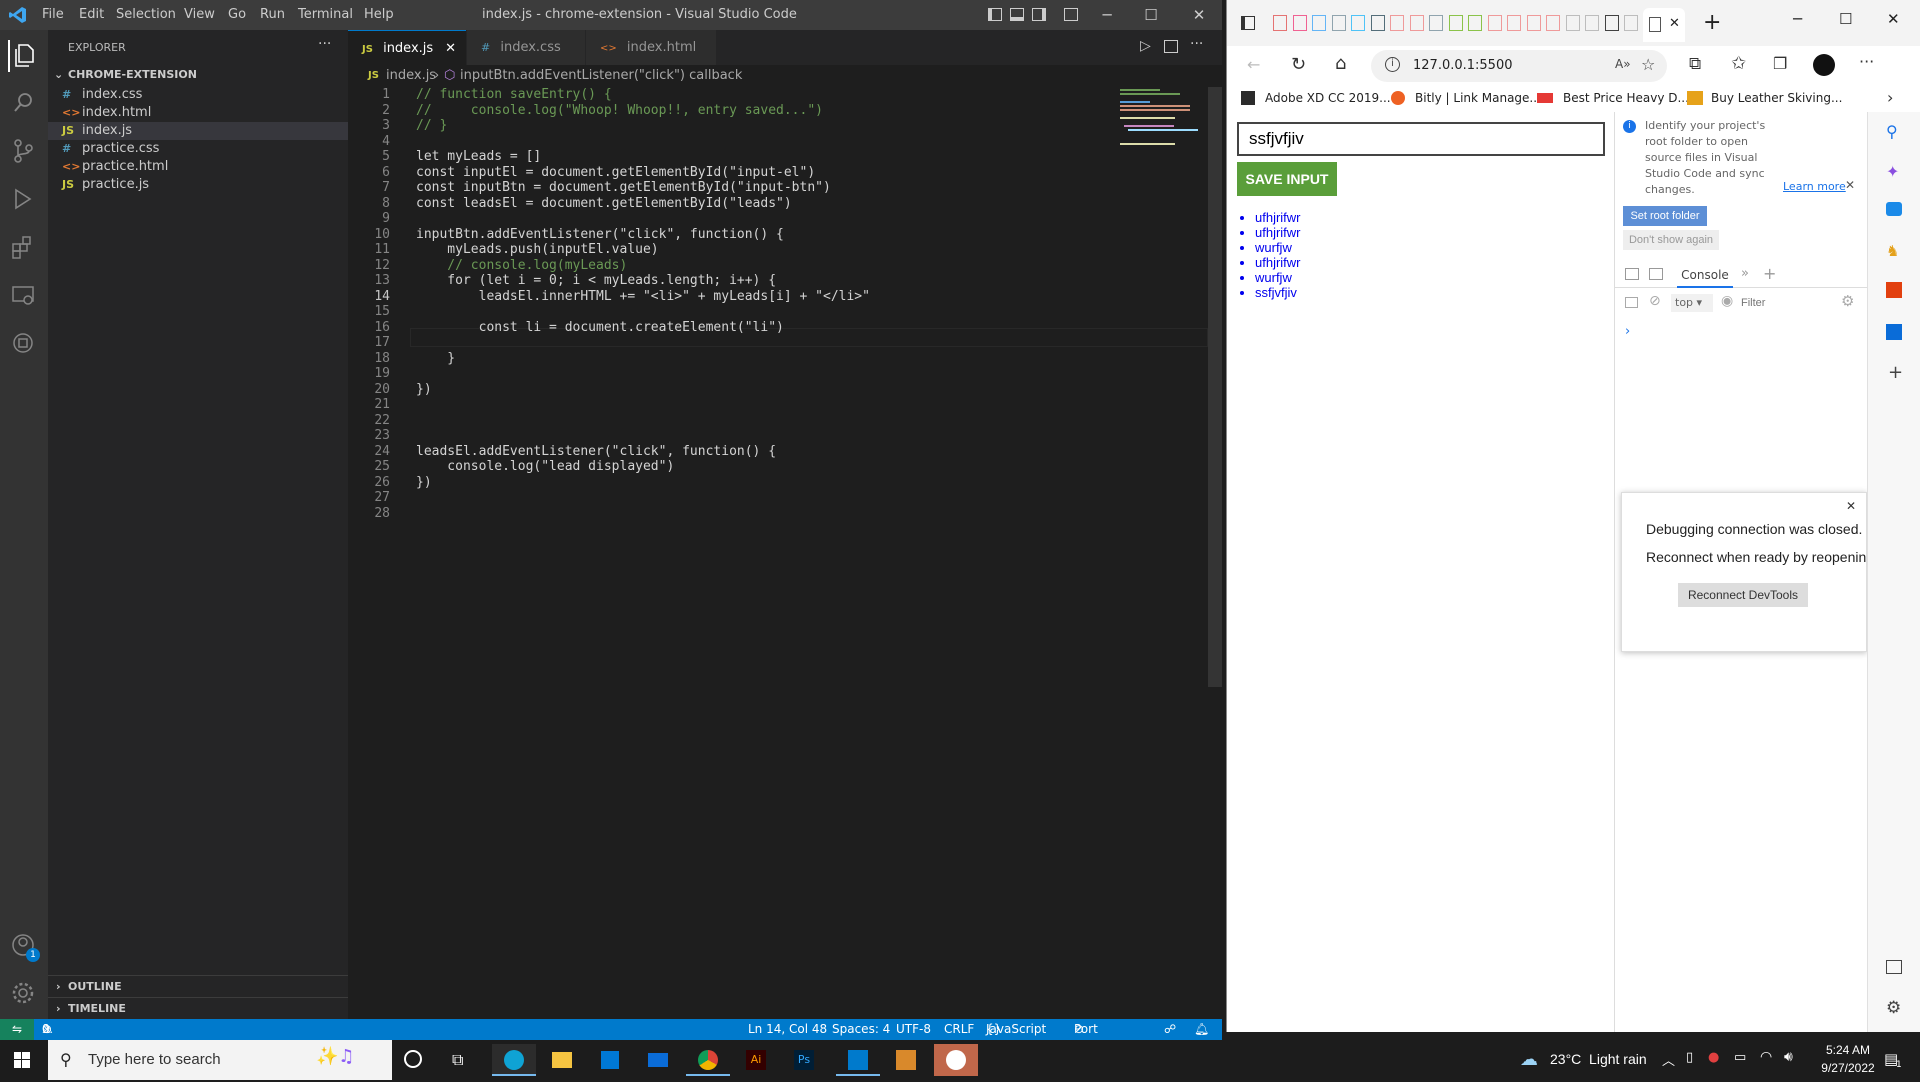  I want to click on outlook-icon, so click(1894, 332).